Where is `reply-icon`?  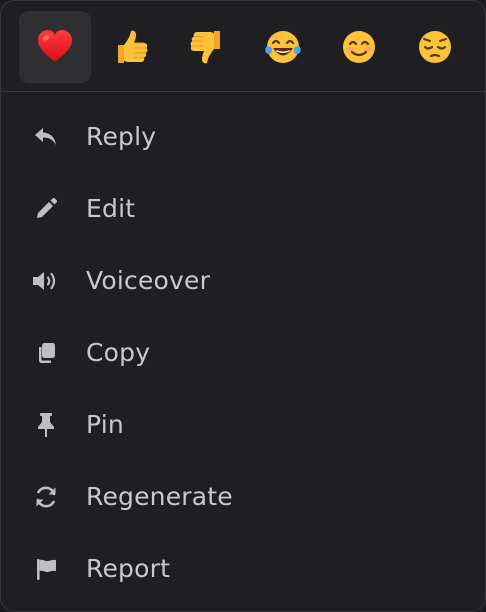 reply-icon is located at coordinates (46, 137).